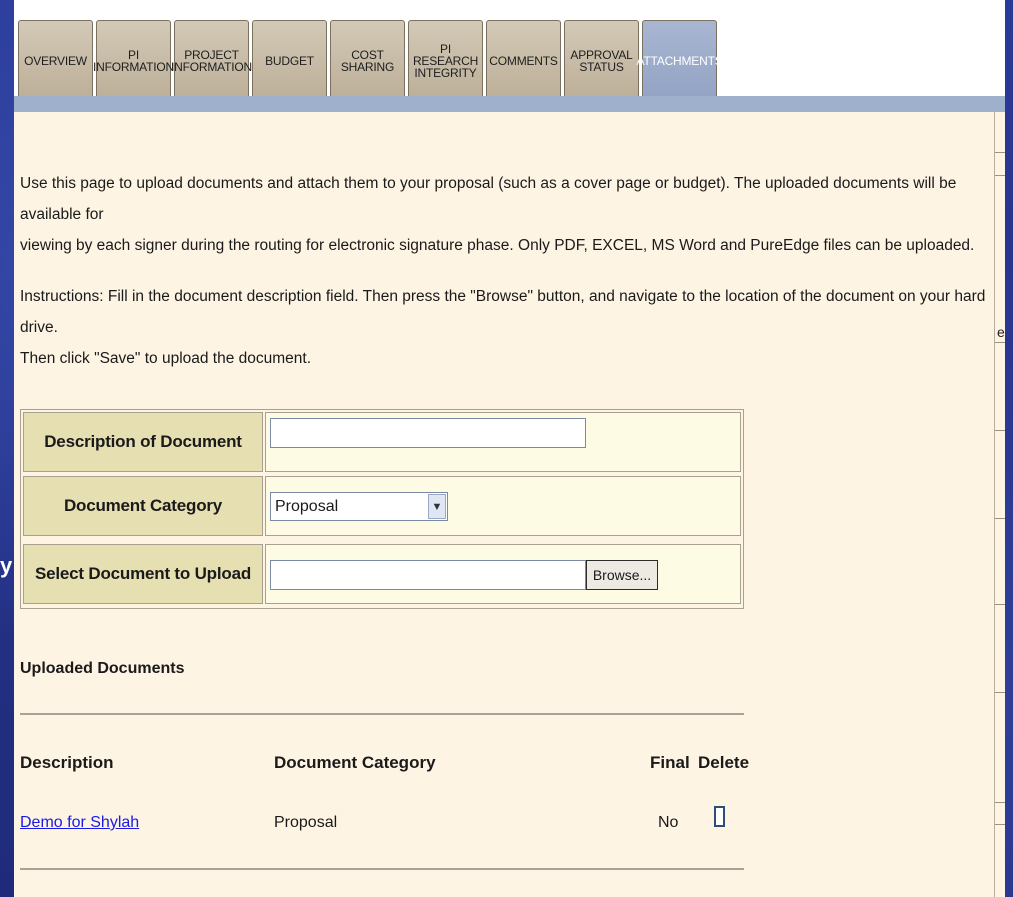 The height and width of the screenshot is (897, 1013). What do you see at coordinates (724, 762) in the screenshot?
I see `column-header-delete: Delete` at bounding box center [724, 762].